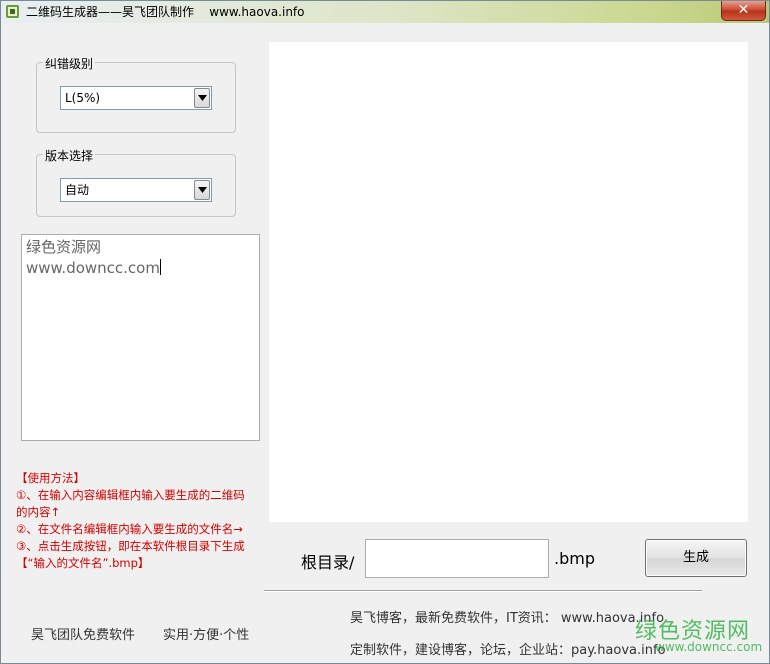 The width and height of the screenshot is (770, 664). Describe the element at coordinates (385, 12) in the screenshot. I see `title-bar: 二维码生成器——昊飞团队制作 www.haova.info ✕` at that location.